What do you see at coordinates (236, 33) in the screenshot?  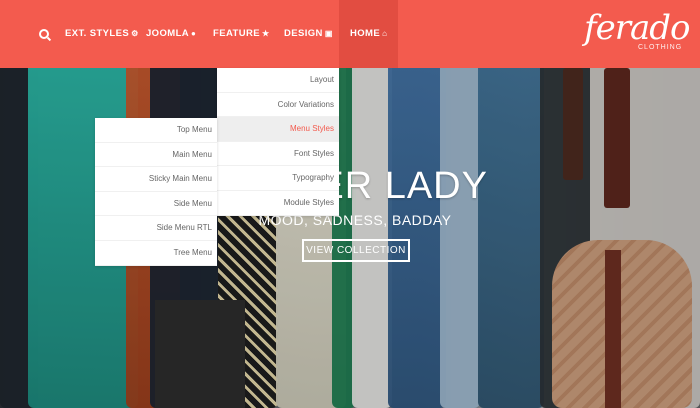 I see `nav-label: FEATURE` at bounding box center [236, 33].